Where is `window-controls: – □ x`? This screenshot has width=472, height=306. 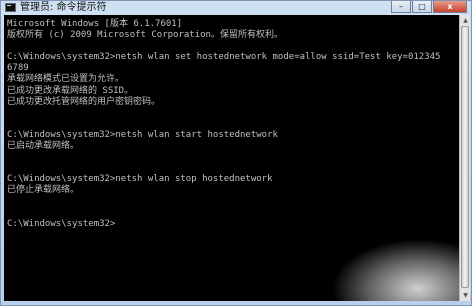
window-controls: – □ x is located at coordinates (429, 7).